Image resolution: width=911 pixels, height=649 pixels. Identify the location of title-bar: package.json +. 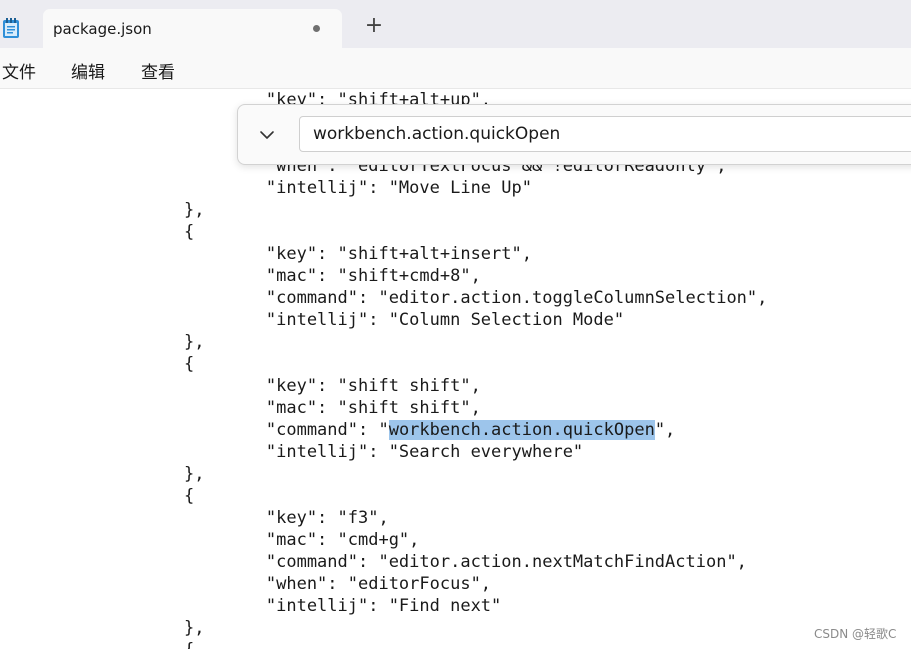
(455, 24).